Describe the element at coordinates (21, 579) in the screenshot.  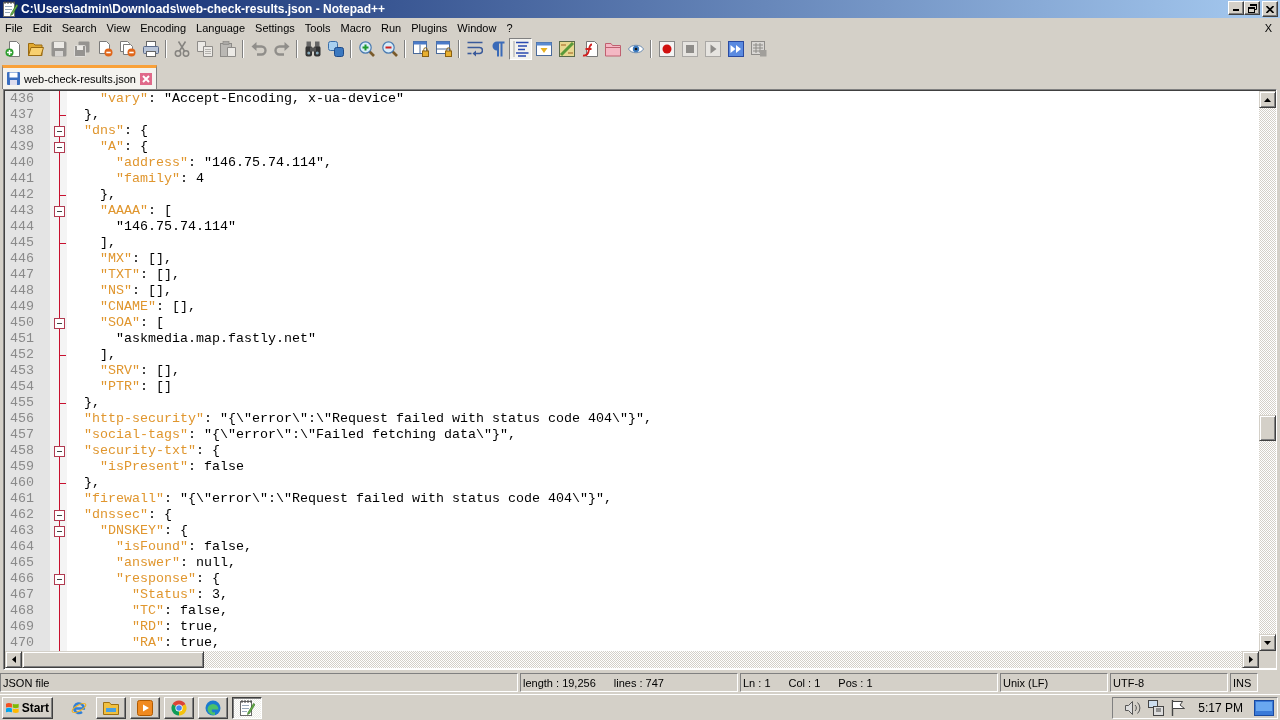
I see `line-number: 466` at that location.